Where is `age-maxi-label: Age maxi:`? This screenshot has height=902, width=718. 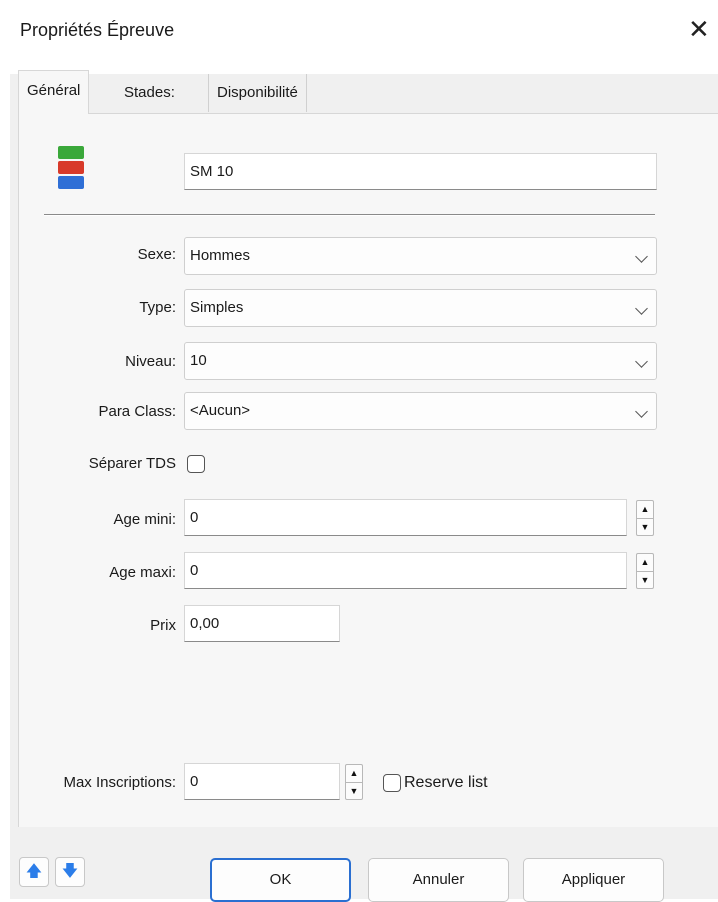
age-maxi-label: Age maxi: is located at coordinates (142, 572).